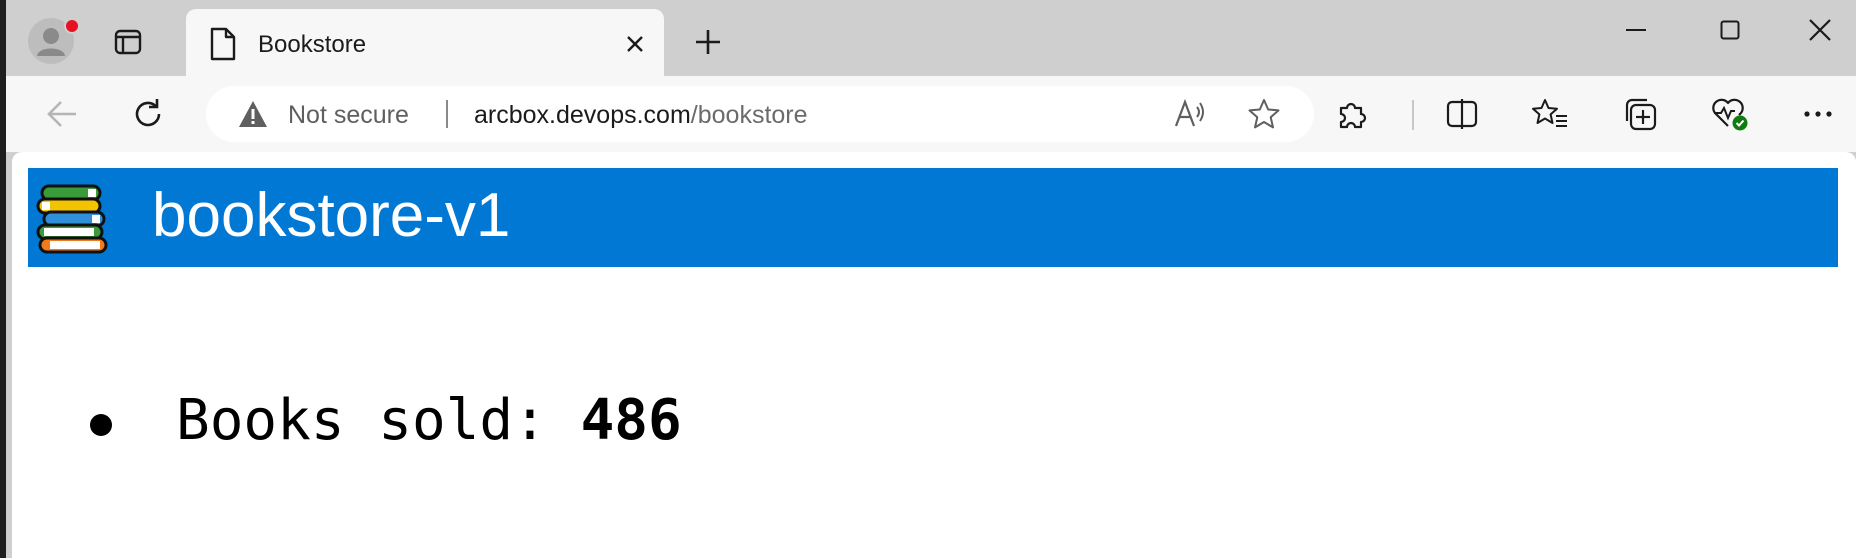 The width and height of the screenshot is (1856, 558). I want to click on maximize-icon, so click(1730, 30).